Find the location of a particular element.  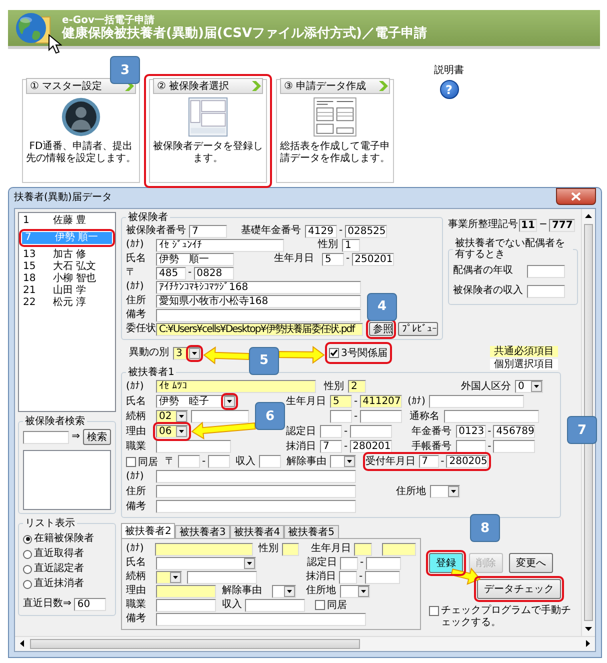

dropdown: 3 is located at coordinates (187, 353).